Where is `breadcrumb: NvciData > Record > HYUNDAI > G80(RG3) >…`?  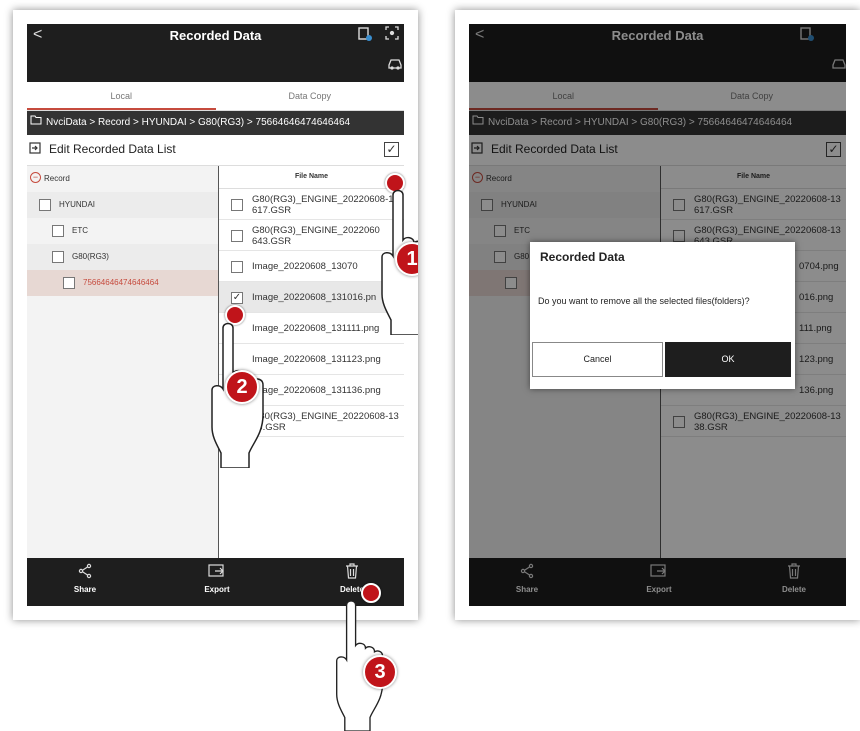
breadcrumb: NvciData > Record > HYUNDAI > G80(RG3) >… is located at coordinates (215, 123).